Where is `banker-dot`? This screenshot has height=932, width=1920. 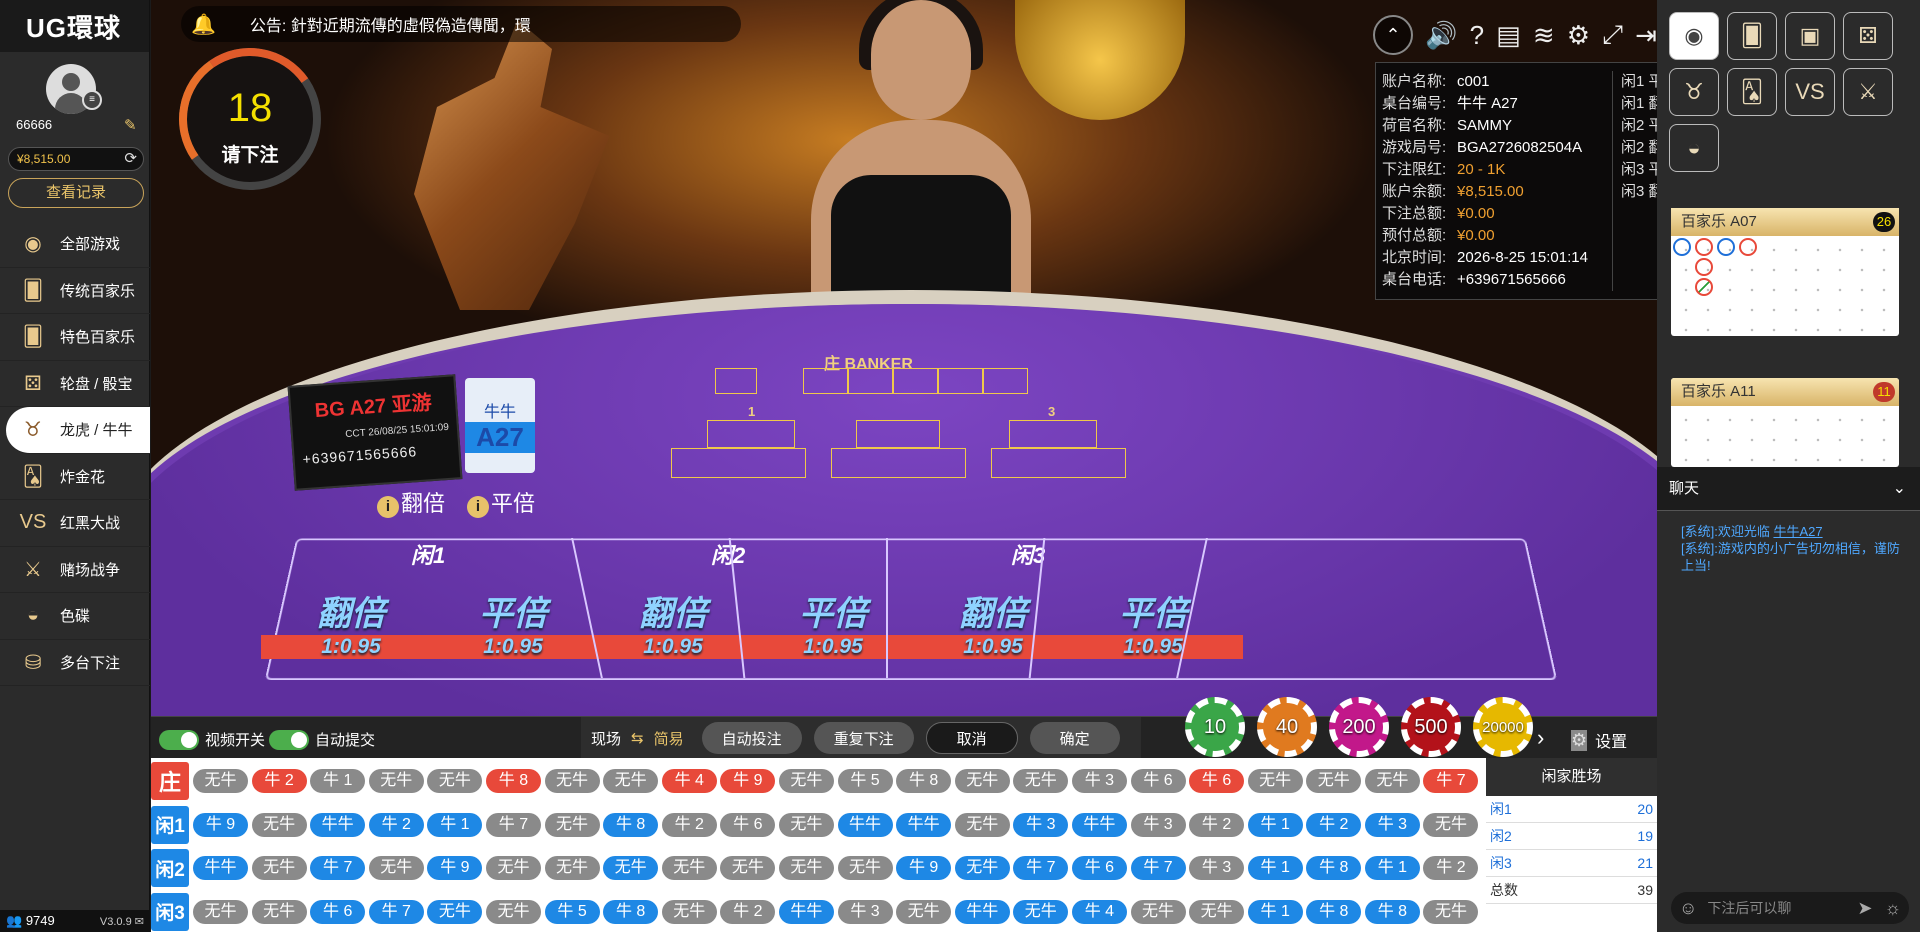
banker-dot is located at coordinates (1748, 247).